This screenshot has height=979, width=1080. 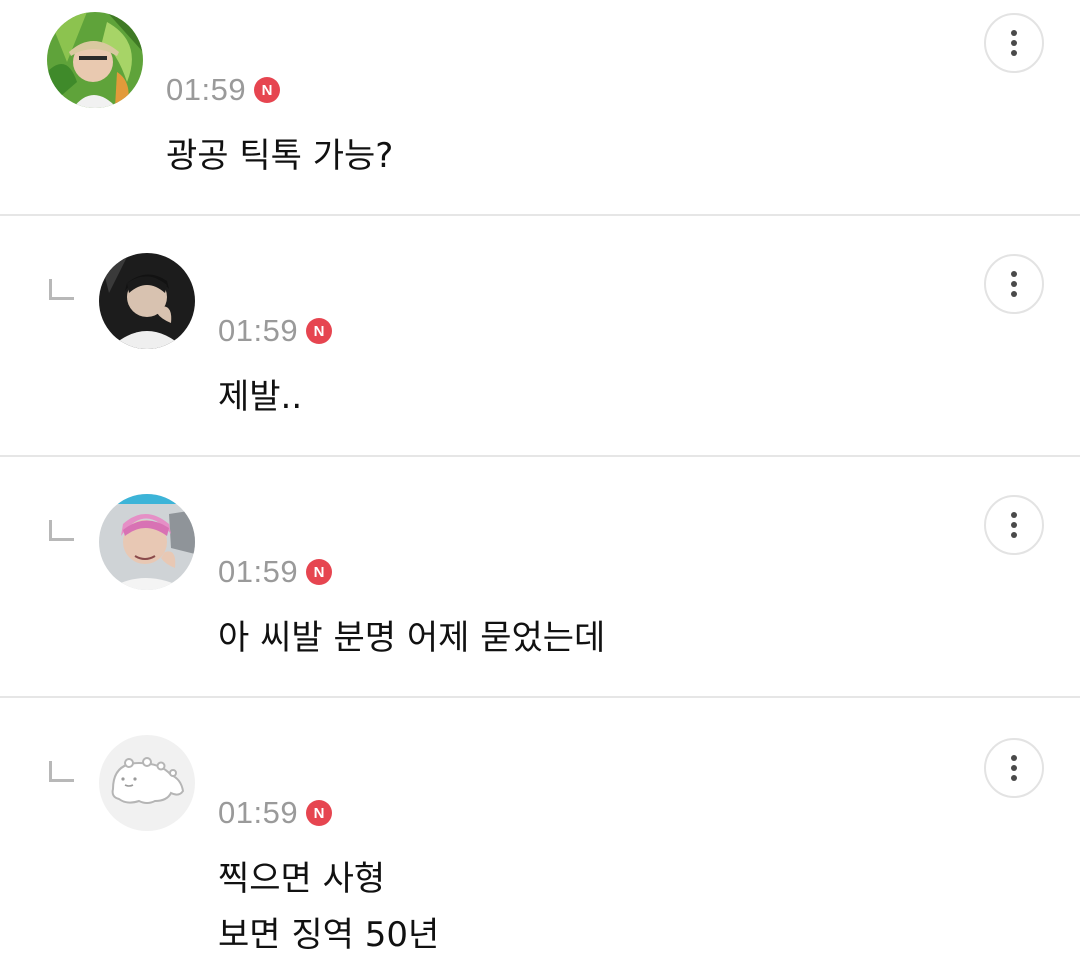 What do you see at coordinates (328, 907) in the screenshot?
I see `comment-text: 찍으면 사형 보면 징역 50년` at bounding box center [328, 907].